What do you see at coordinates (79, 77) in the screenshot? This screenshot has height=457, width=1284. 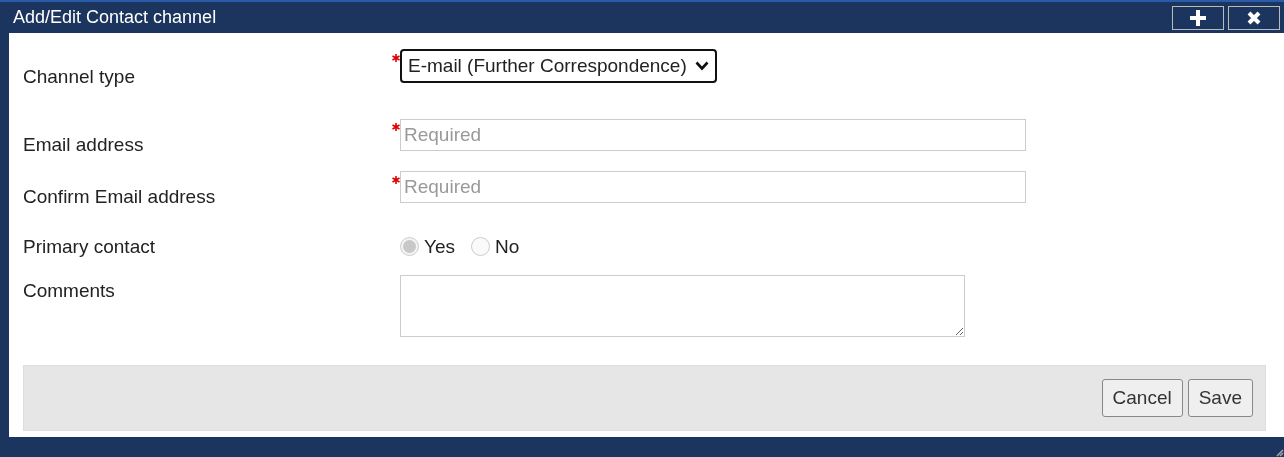 I see `field-label: Channel type` at bounding box center [79, 77].